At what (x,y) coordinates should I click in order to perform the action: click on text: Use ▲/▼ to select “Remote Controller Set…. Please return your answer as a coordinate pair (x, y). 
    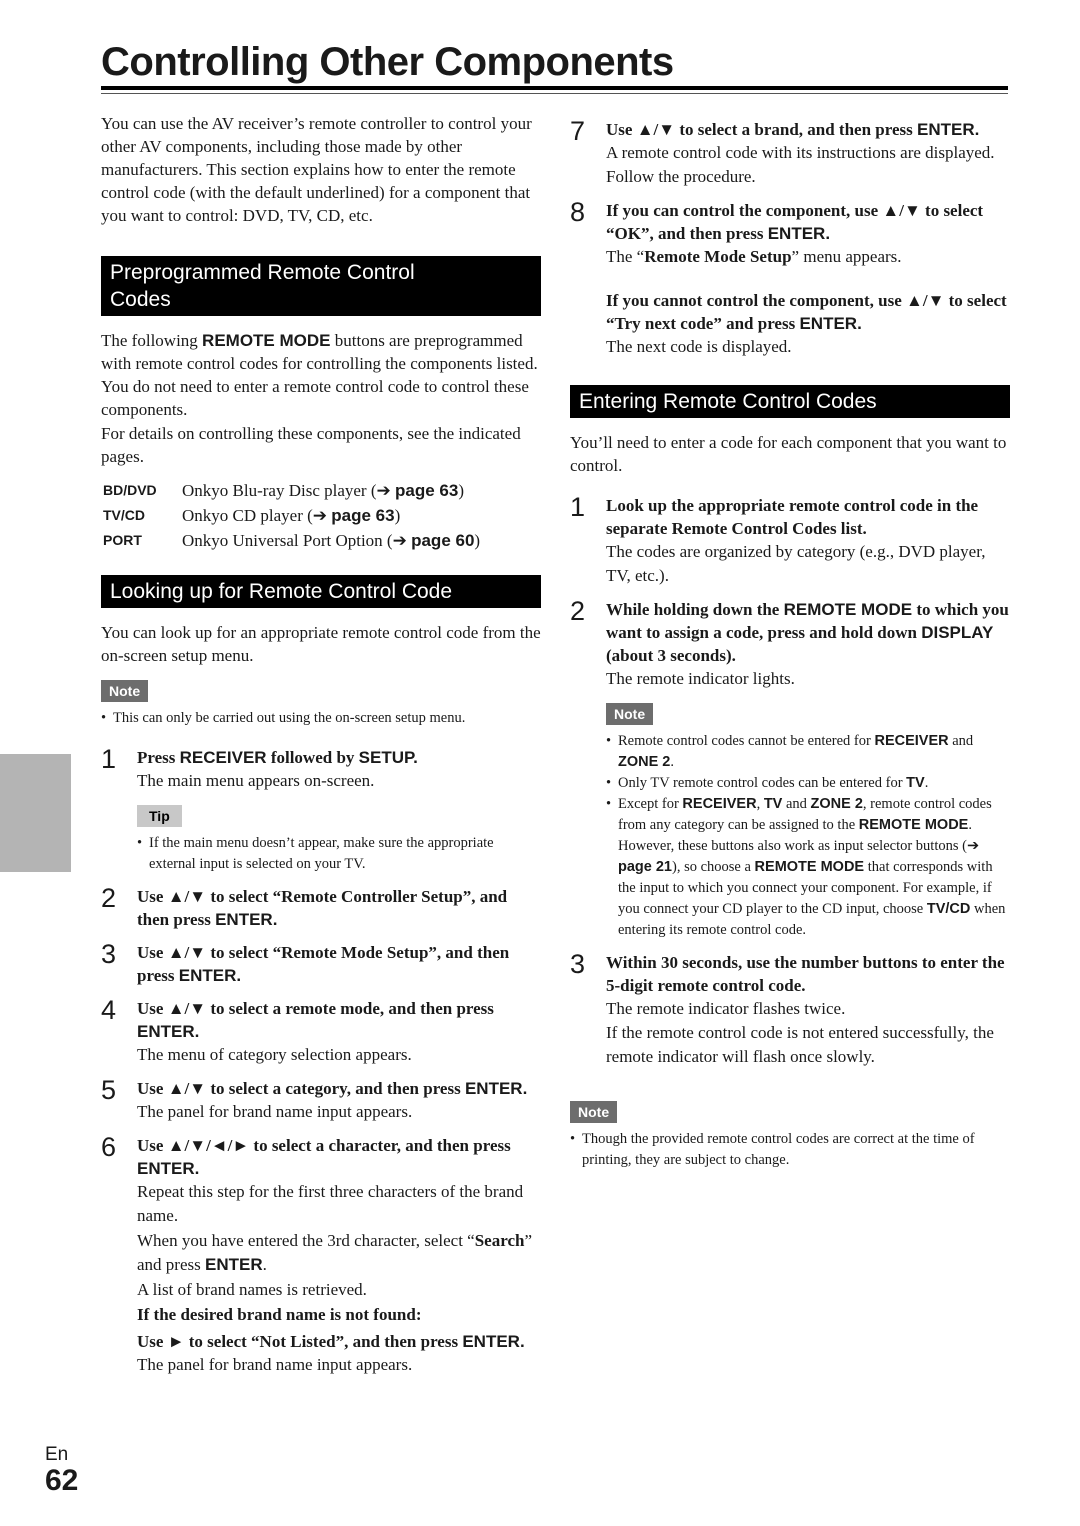
    Looking at the image, I should click on (322, 908).